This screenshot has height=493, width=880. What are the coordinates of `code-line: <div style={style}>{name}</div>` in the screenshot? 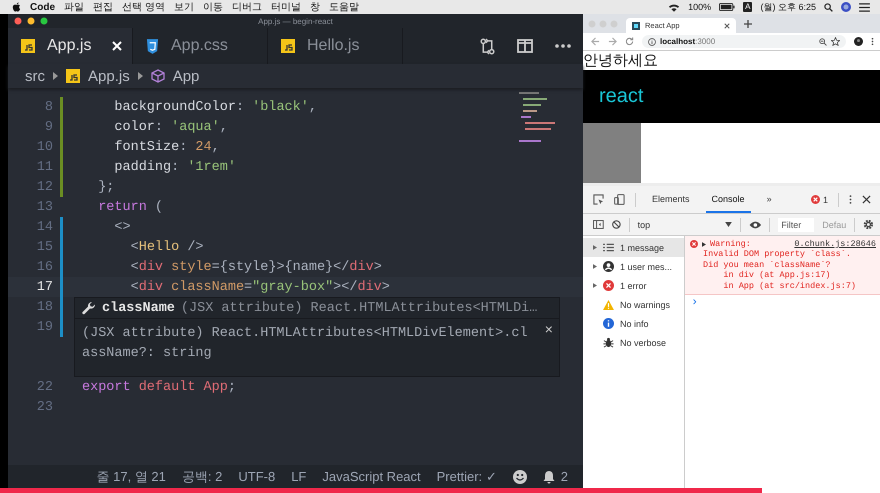 It's located at (256, 267).